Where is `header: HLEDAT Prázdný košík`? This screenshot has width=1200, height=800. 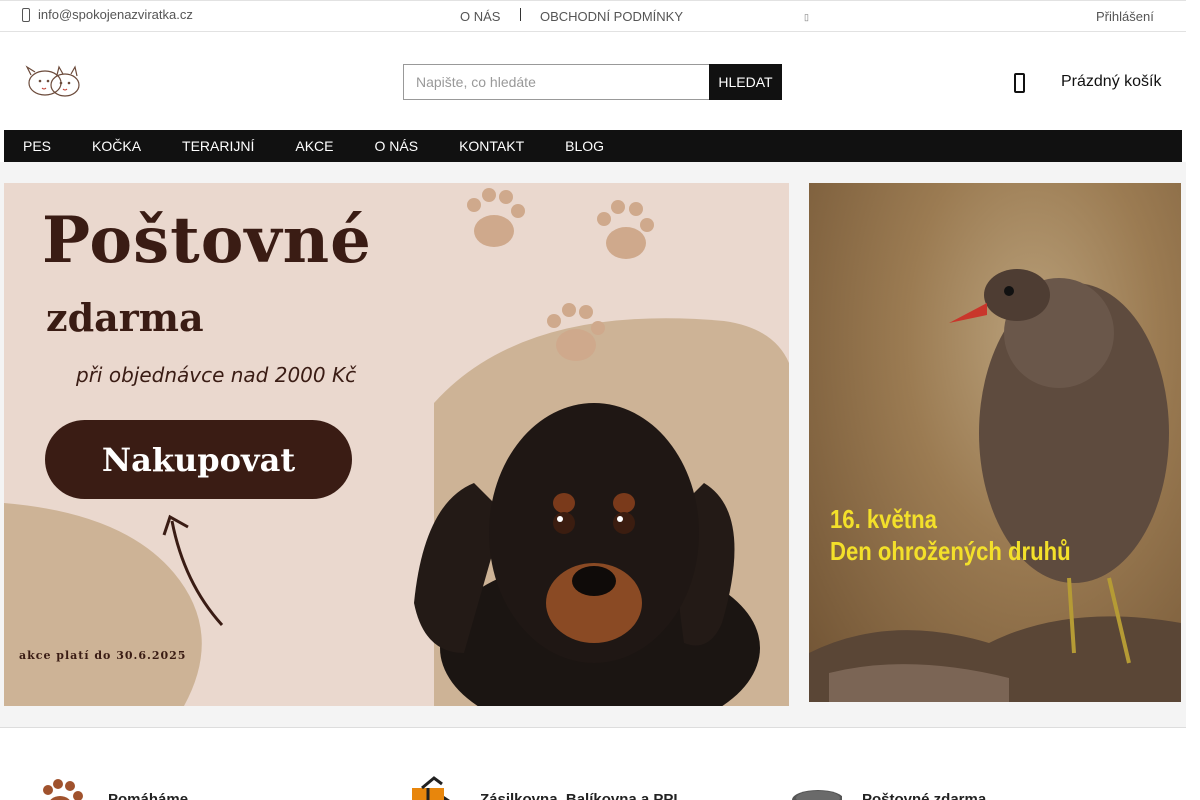
header: HLEDAT Prázdný košík is located at coordinates (593, 81).